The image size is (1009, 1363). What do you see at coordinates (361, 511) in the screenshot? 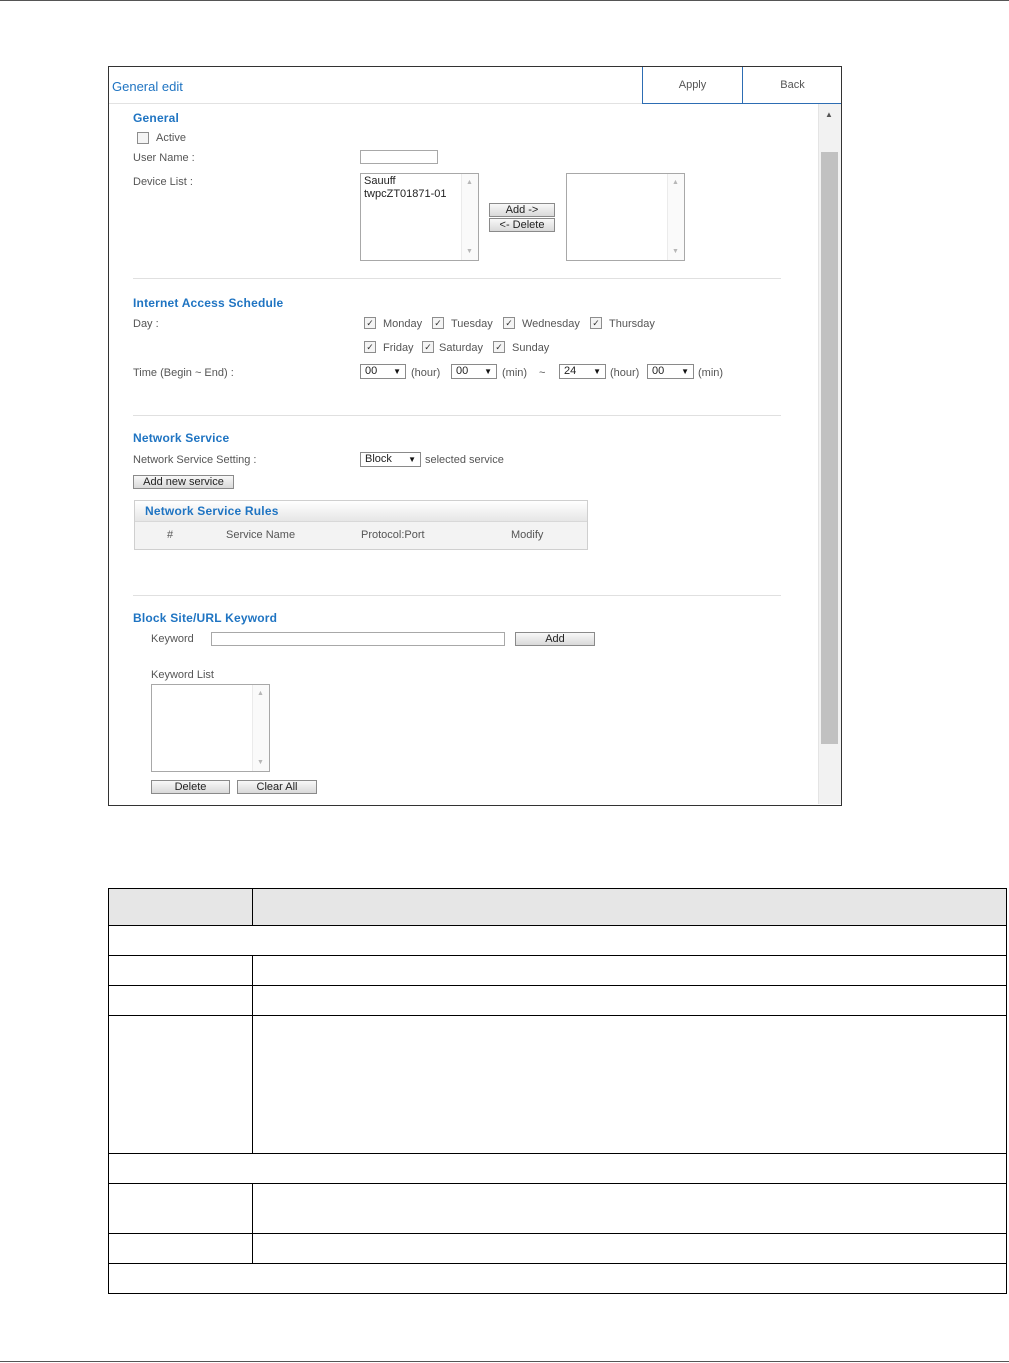
I see `rules-table-header: Network Service Rules` at bounding box center [361, 511].